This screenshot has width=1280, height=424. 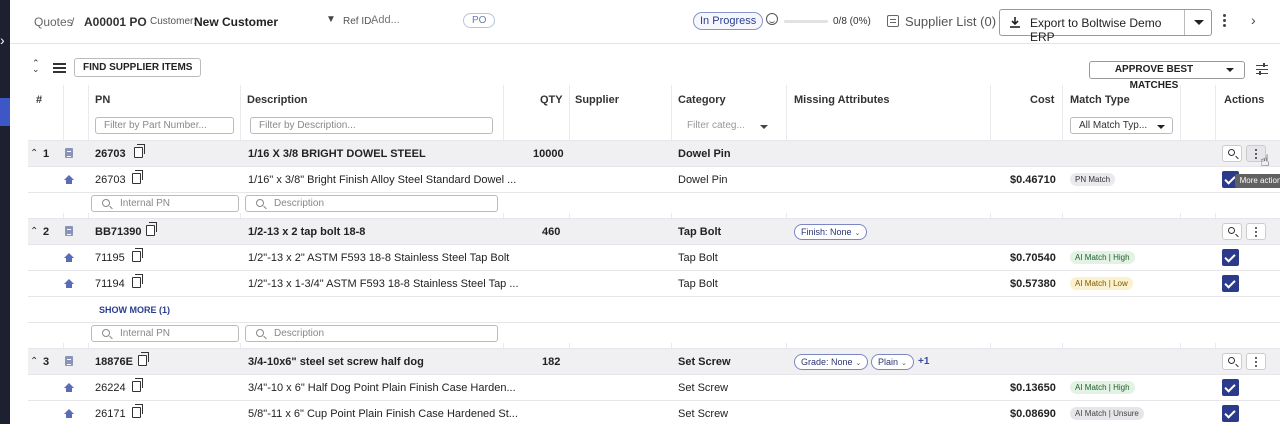 I want to click on header-description: Description, so click(x=277, y=100).